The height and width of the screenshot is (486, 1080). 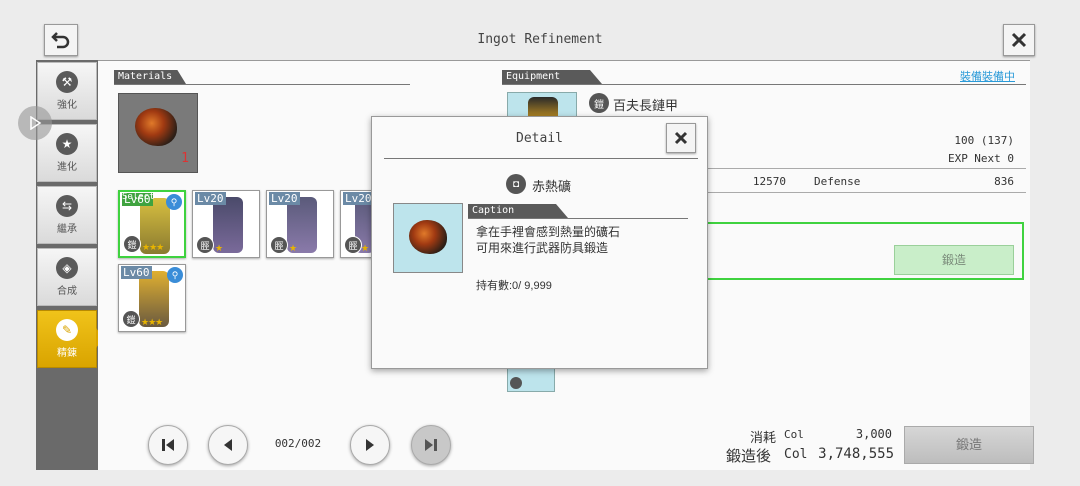 I want to click on hammer-icon: ⚒, so click(x=67, y=82).